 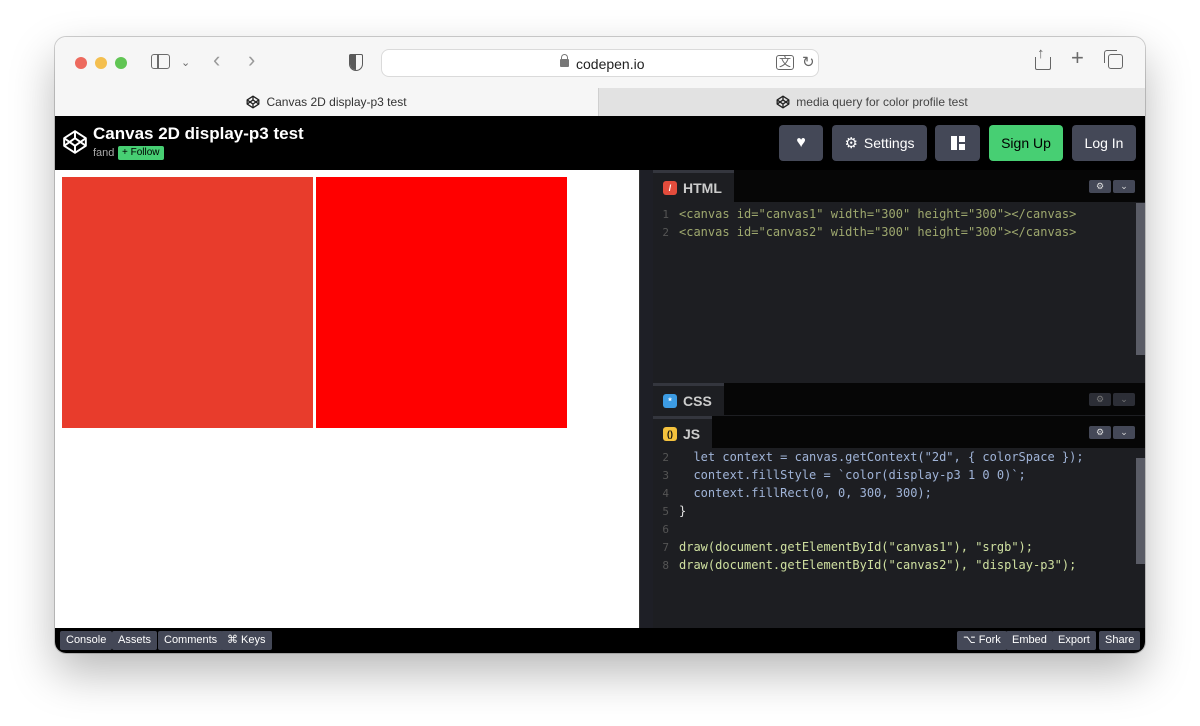 What do you see at coordinates (1104, 143) in the screenshot?
I see `log-in-button: Log In` at bounding box center [1104, 143].